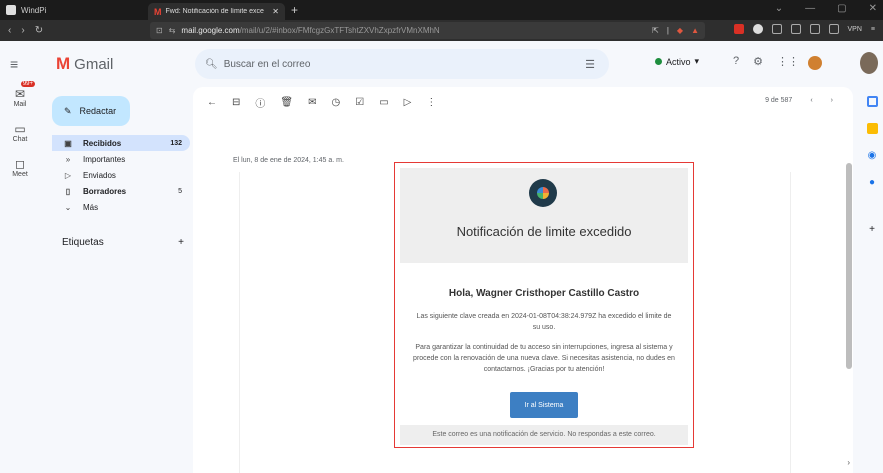  What do you see at coordinates (873, 8) in the screenshot?
I see `close-window-icon: ✕` at bounding box center [873, 8].